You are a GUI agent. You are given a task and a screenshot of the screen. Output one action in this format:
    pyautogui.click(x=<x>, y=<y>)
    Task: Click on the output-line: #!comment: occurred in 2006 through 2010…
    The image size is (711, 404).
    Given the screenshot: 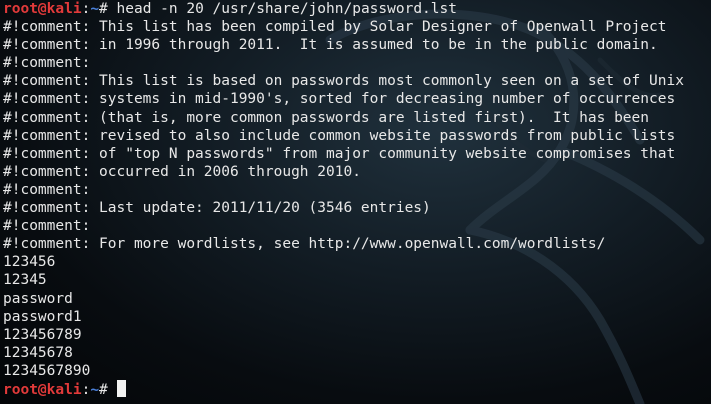 What is the action you would take?
    pyautogui.click(x=182, y=171)
    